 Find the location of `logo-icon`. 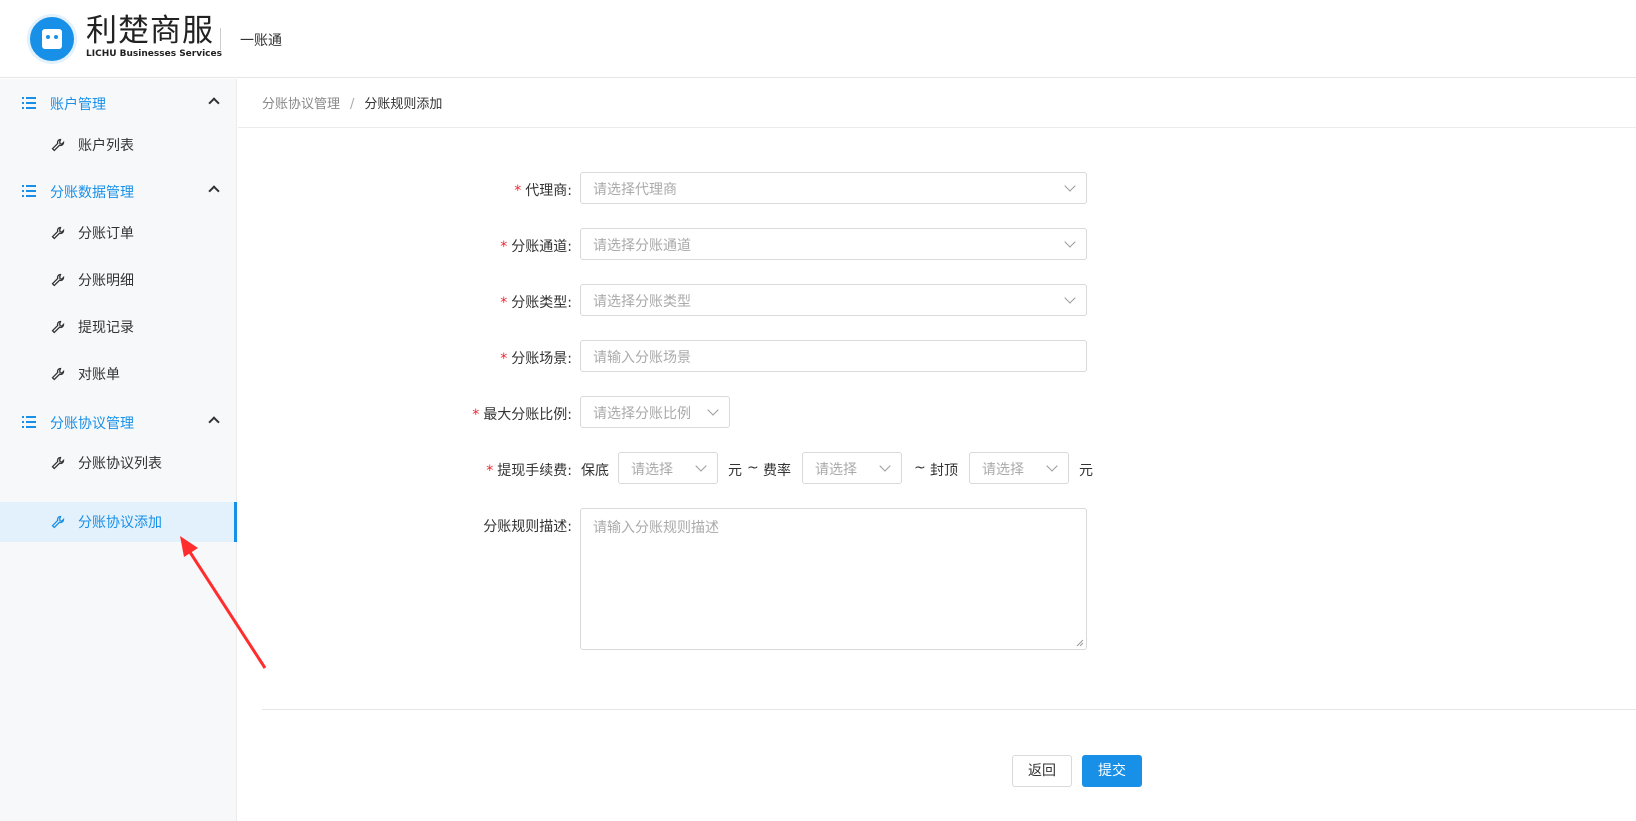

logo-icon is located at coordinates (52, 39).